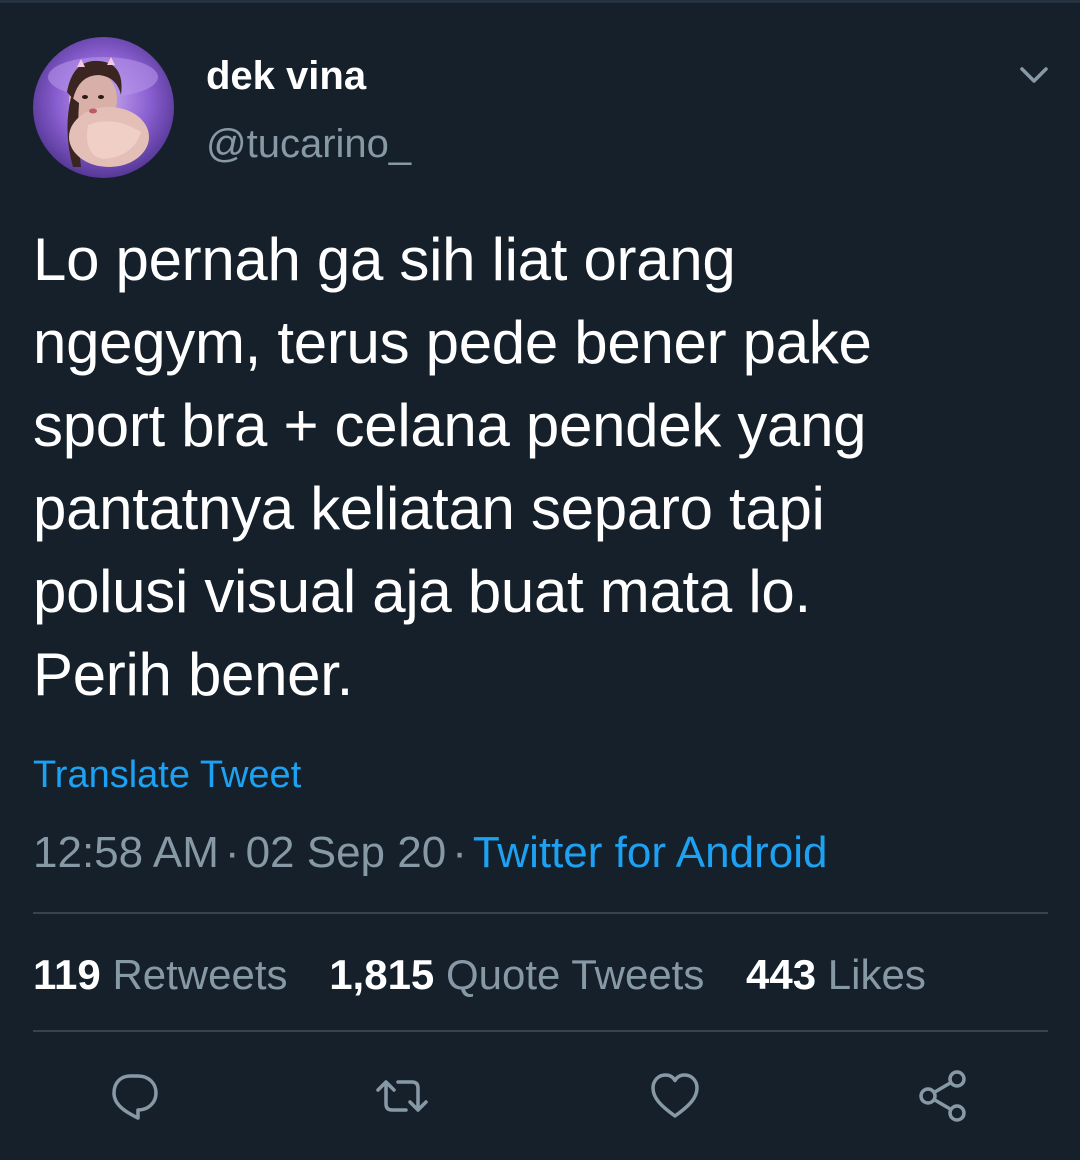 The image size is (1080, 1160). What do you see at coordinates (126, 852) in the screenshot?
I see `tweet-time: 12:58 AM` at bounding box center [126, 852].